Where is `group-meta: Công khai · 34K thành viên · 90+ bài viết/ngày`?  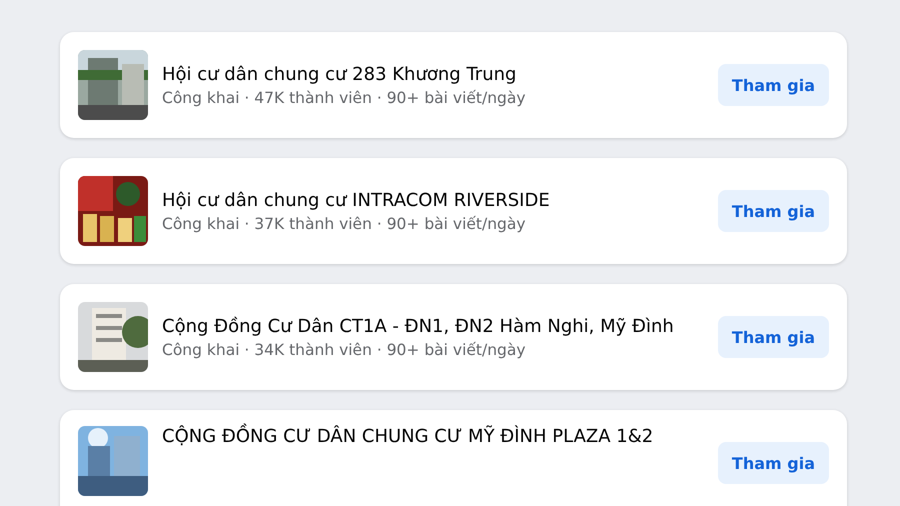 group-meta: Công khai · 34K thành viên · 90+ bài viết/ngày is located at coordinates (344, 349).